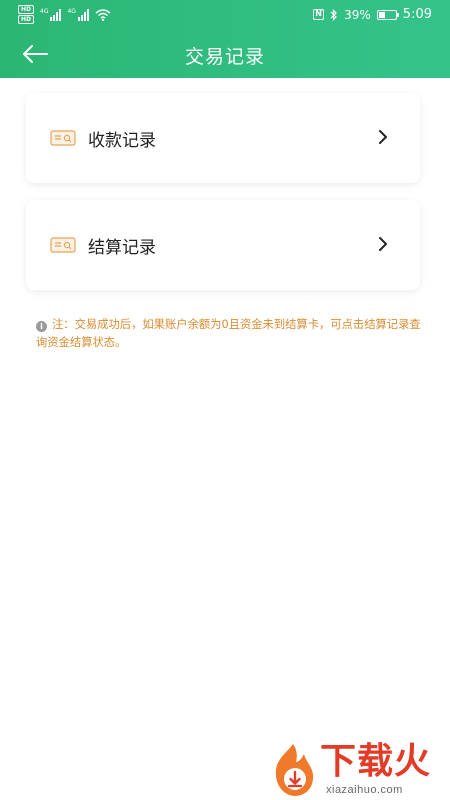 The height and width of the screenshot is (800, 450). What do you see at coordinates (223, 245) in the screenshot?
I see `settlement-records-item: 结算记录` at bounding box center [223, 245].